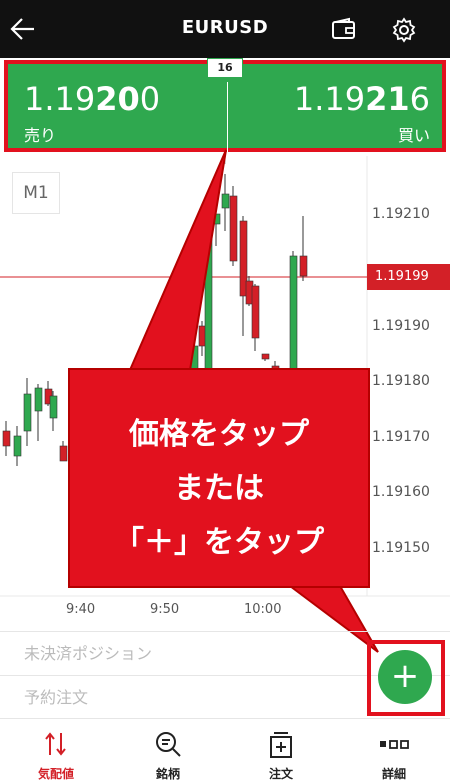  Describe the element at coordinates (401, 548) in the screenshot. I see `y-tick-label: 1.19150` at that location.